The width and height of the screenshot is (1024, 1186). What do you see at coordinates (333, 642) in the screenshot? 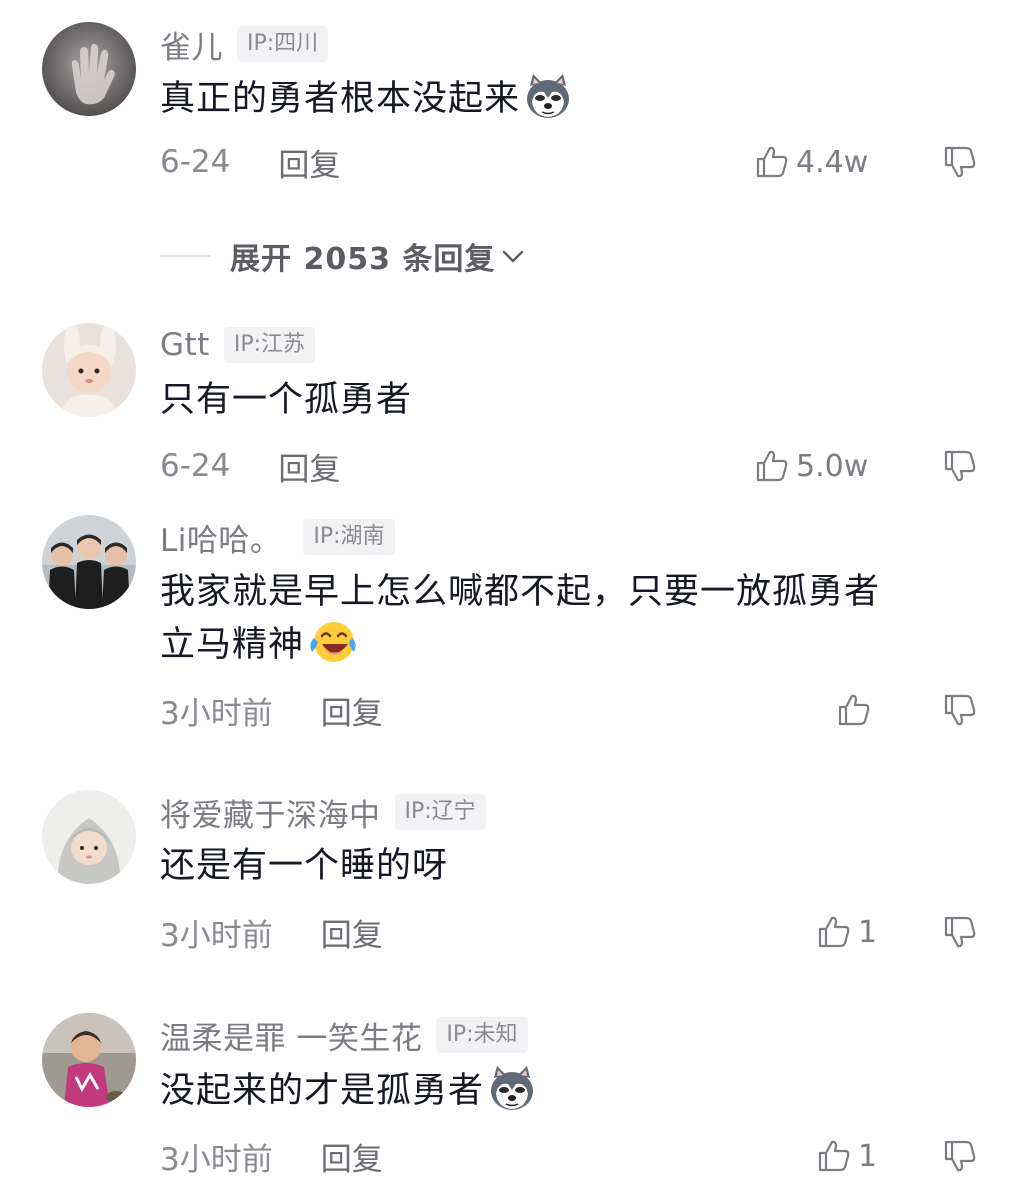
I see `laughing-crying-emoji` at bounding box center [333, 642].